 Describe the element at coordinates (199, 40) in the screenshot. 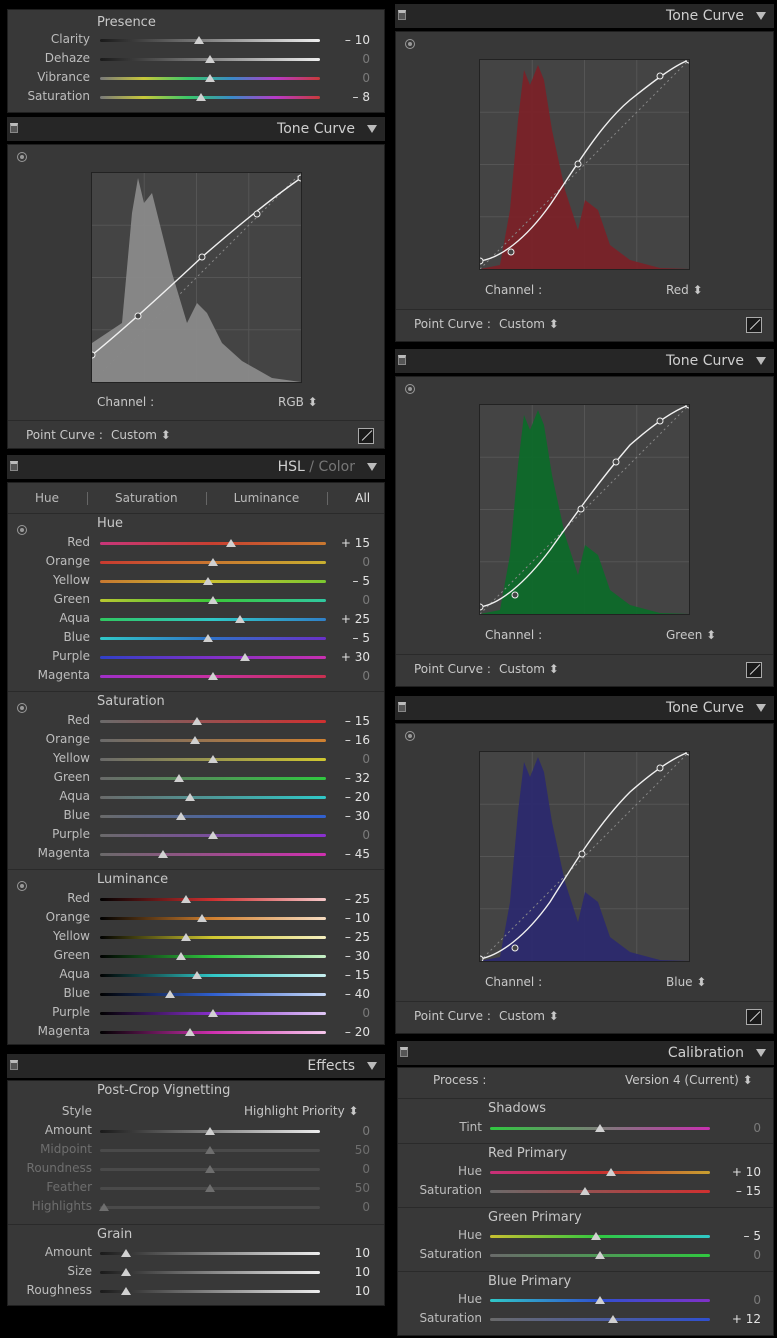

I see `clarity-slider-thumb` at that location.